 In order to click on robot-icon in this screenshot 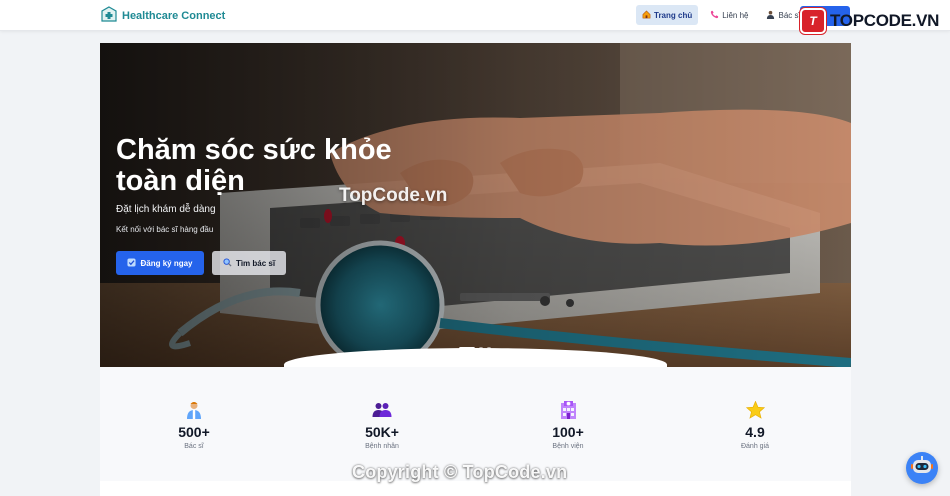, I will do `click(922, 468)`.